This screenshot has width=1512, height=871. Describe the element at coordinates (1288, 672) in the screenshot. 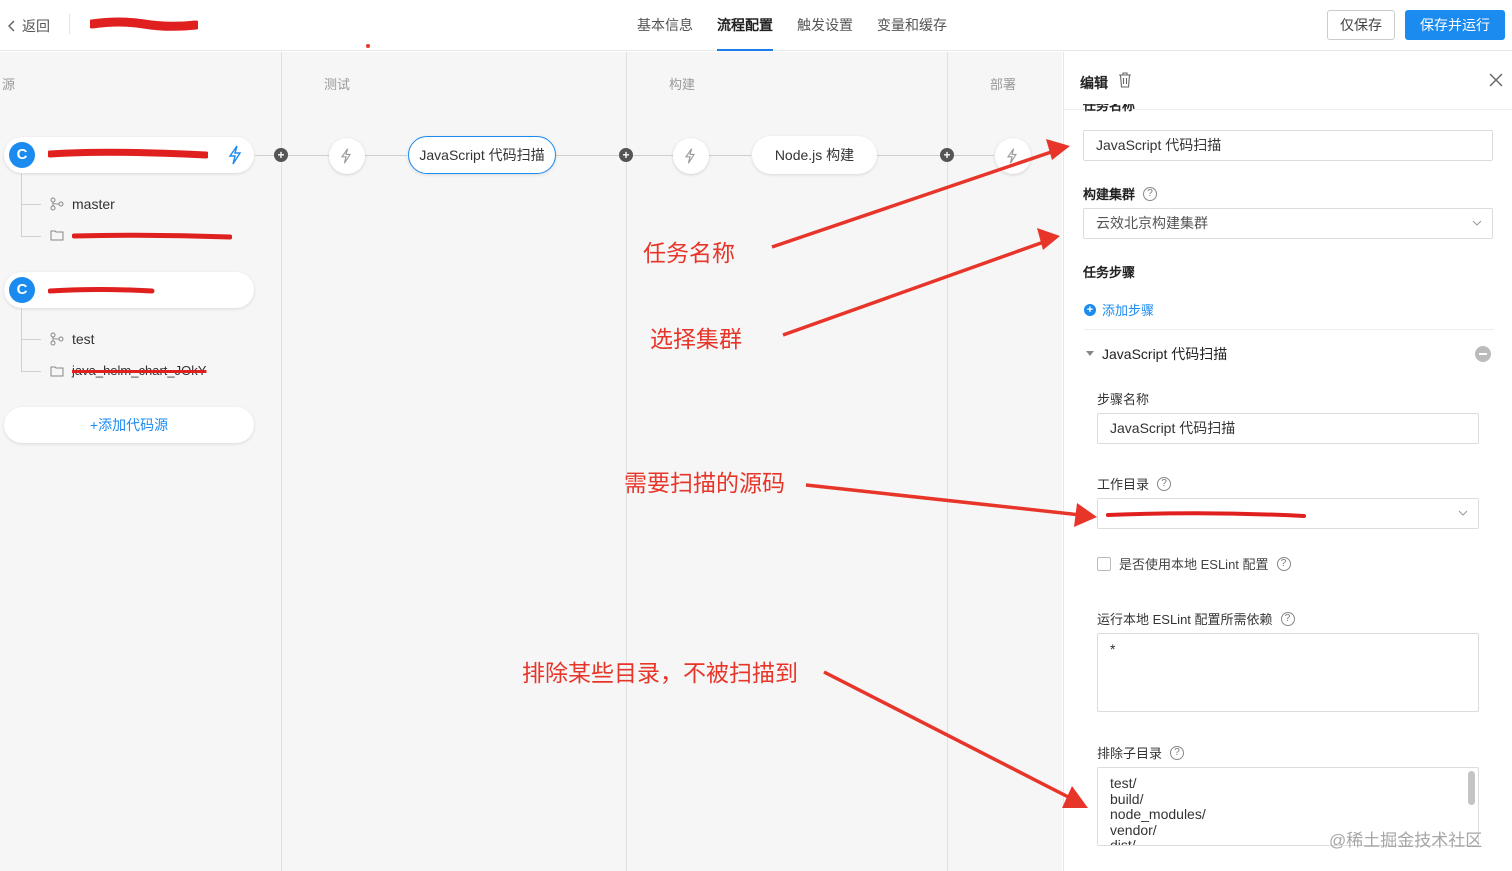

I see `eslint-deps-textarea: *` at that location.